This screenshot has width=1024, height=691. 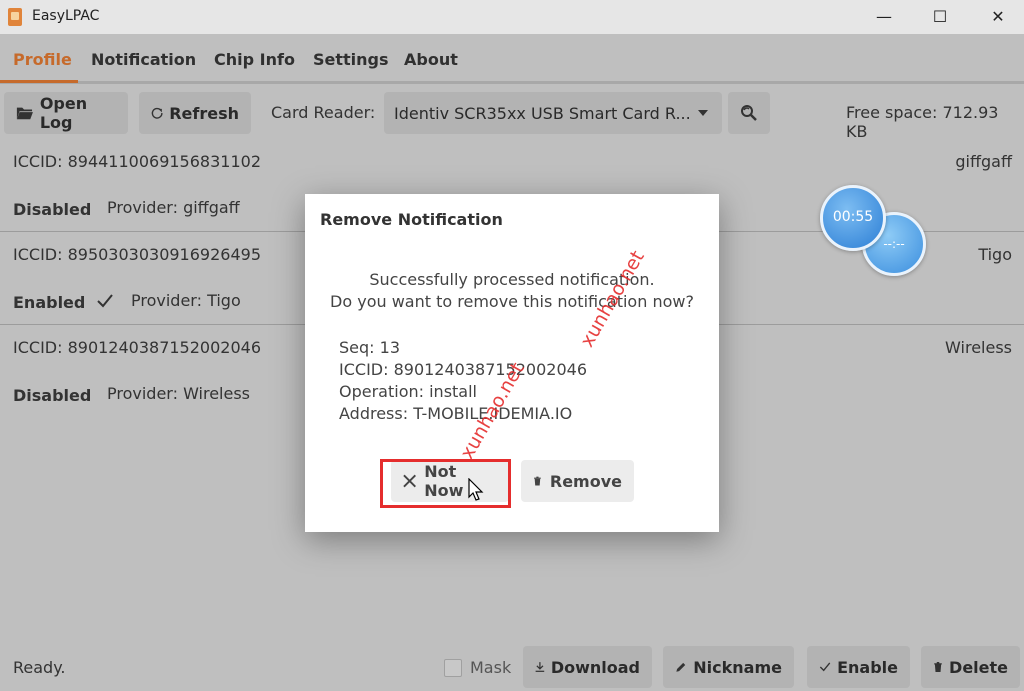 I want to click on dialog-address: Address: T-MOBILE.IDEMIA.IO, so click(x=456, y=413).